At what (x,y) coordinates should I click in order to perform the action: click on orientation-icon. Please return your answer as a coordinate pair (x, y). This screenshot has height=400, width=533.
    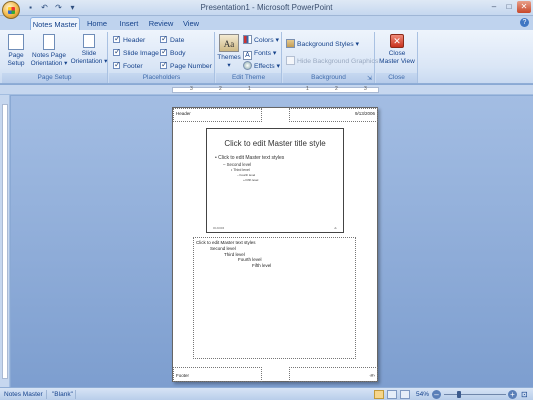
    Looking at the image, I should click on (49, 42).